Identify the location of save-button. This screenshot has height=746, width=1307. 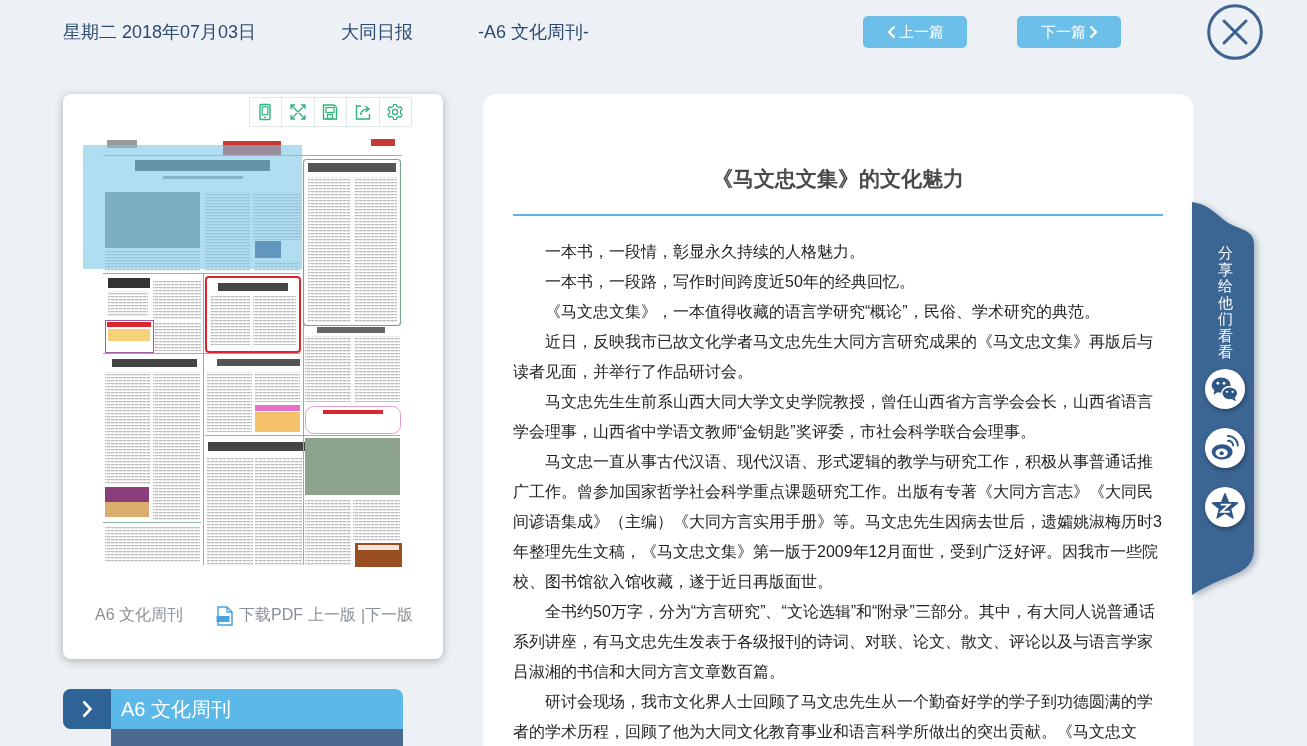
(330, 112).